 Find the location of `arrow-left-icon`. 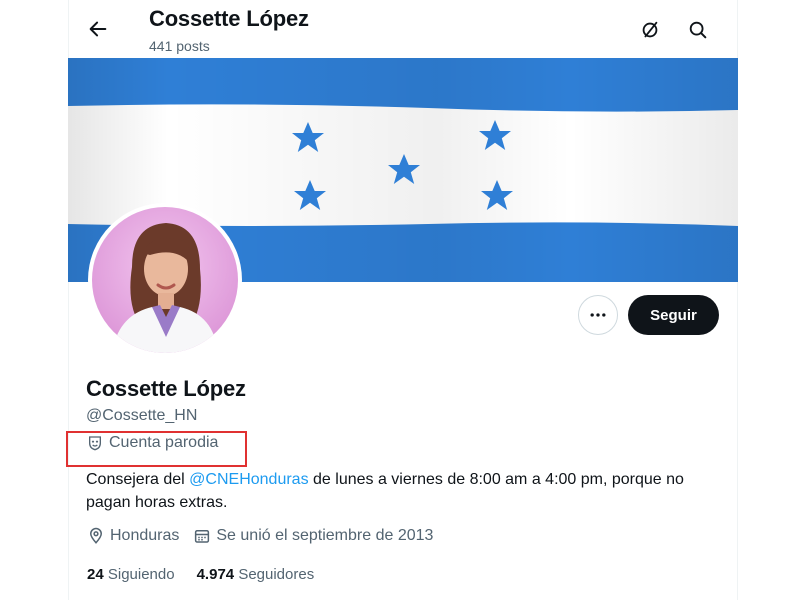

arrow-left-icon is located at coordinates (98, 29).